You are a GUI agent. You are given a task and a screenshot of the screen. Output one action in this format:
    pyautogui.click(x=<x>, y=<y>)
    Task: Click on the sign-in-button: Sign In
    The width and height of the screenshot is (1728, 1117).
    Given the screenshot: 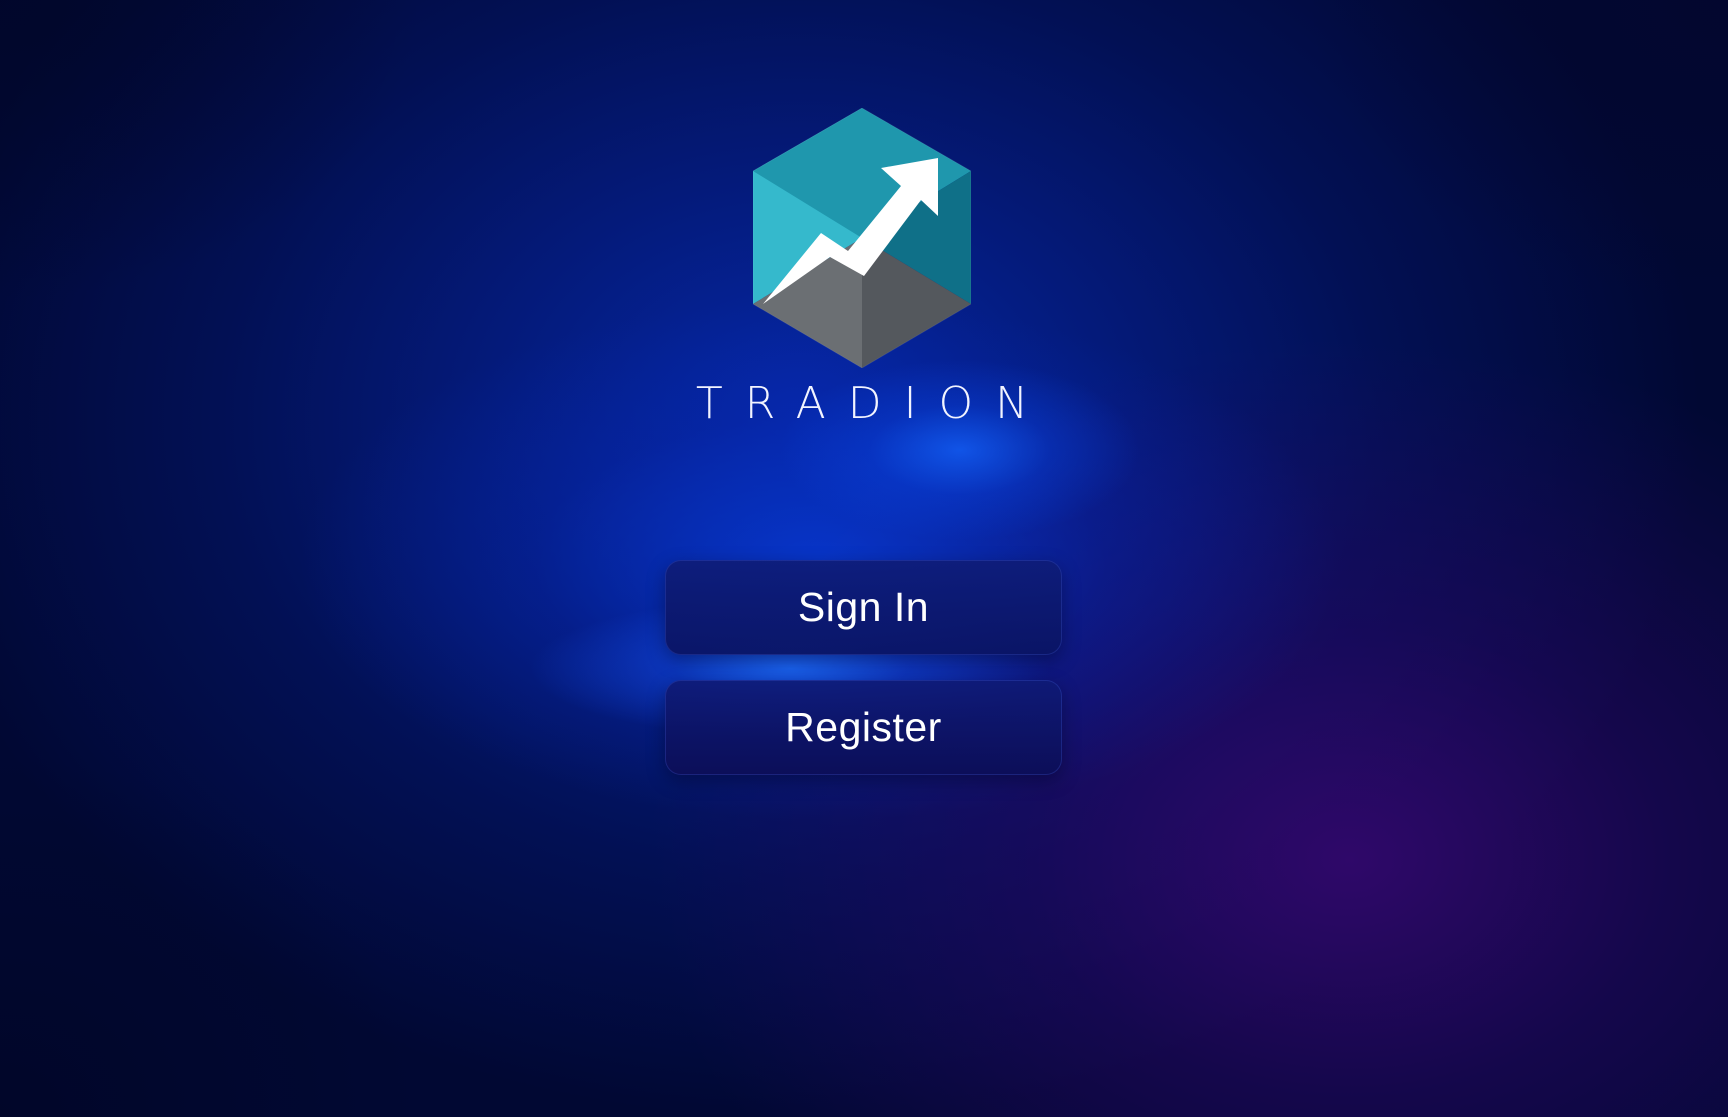 What is the action you would take?
    pyautogui.click(x=863, y=607)
    